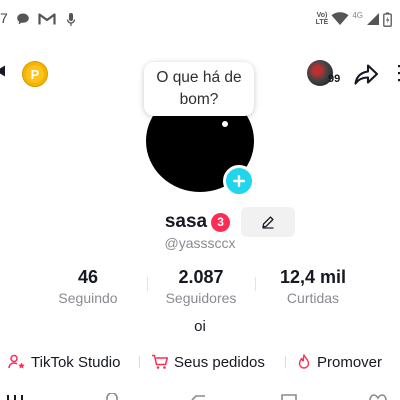 The image size is (400, 400). What do you see at coordinates (313, 286) in the screenshot?
I see `stat-likes: 12,4 mil Curtidas` at bounding box center [313, 286].